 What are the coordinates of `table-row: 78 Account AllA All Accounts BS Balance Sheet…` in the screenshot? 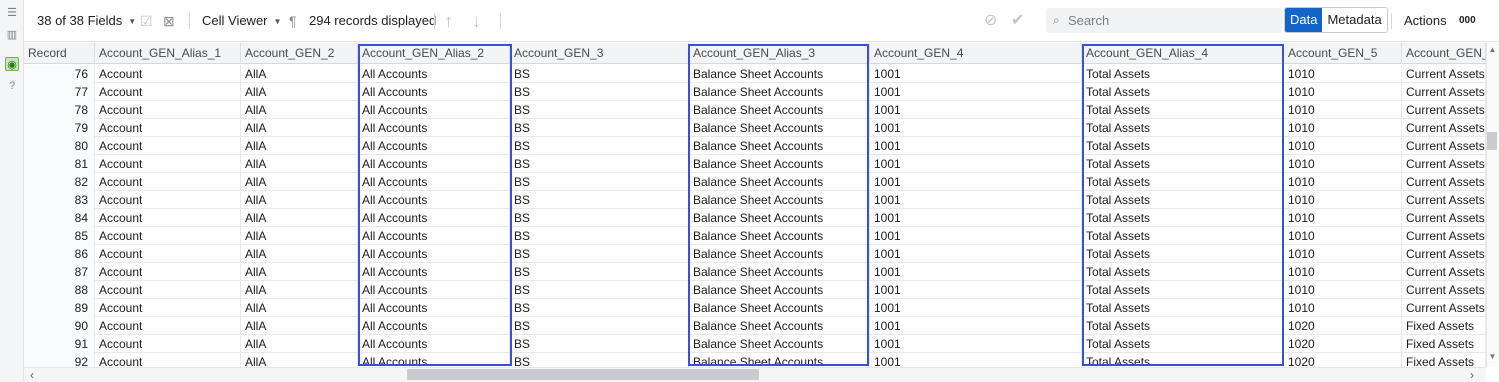 It's located at (755, 110).